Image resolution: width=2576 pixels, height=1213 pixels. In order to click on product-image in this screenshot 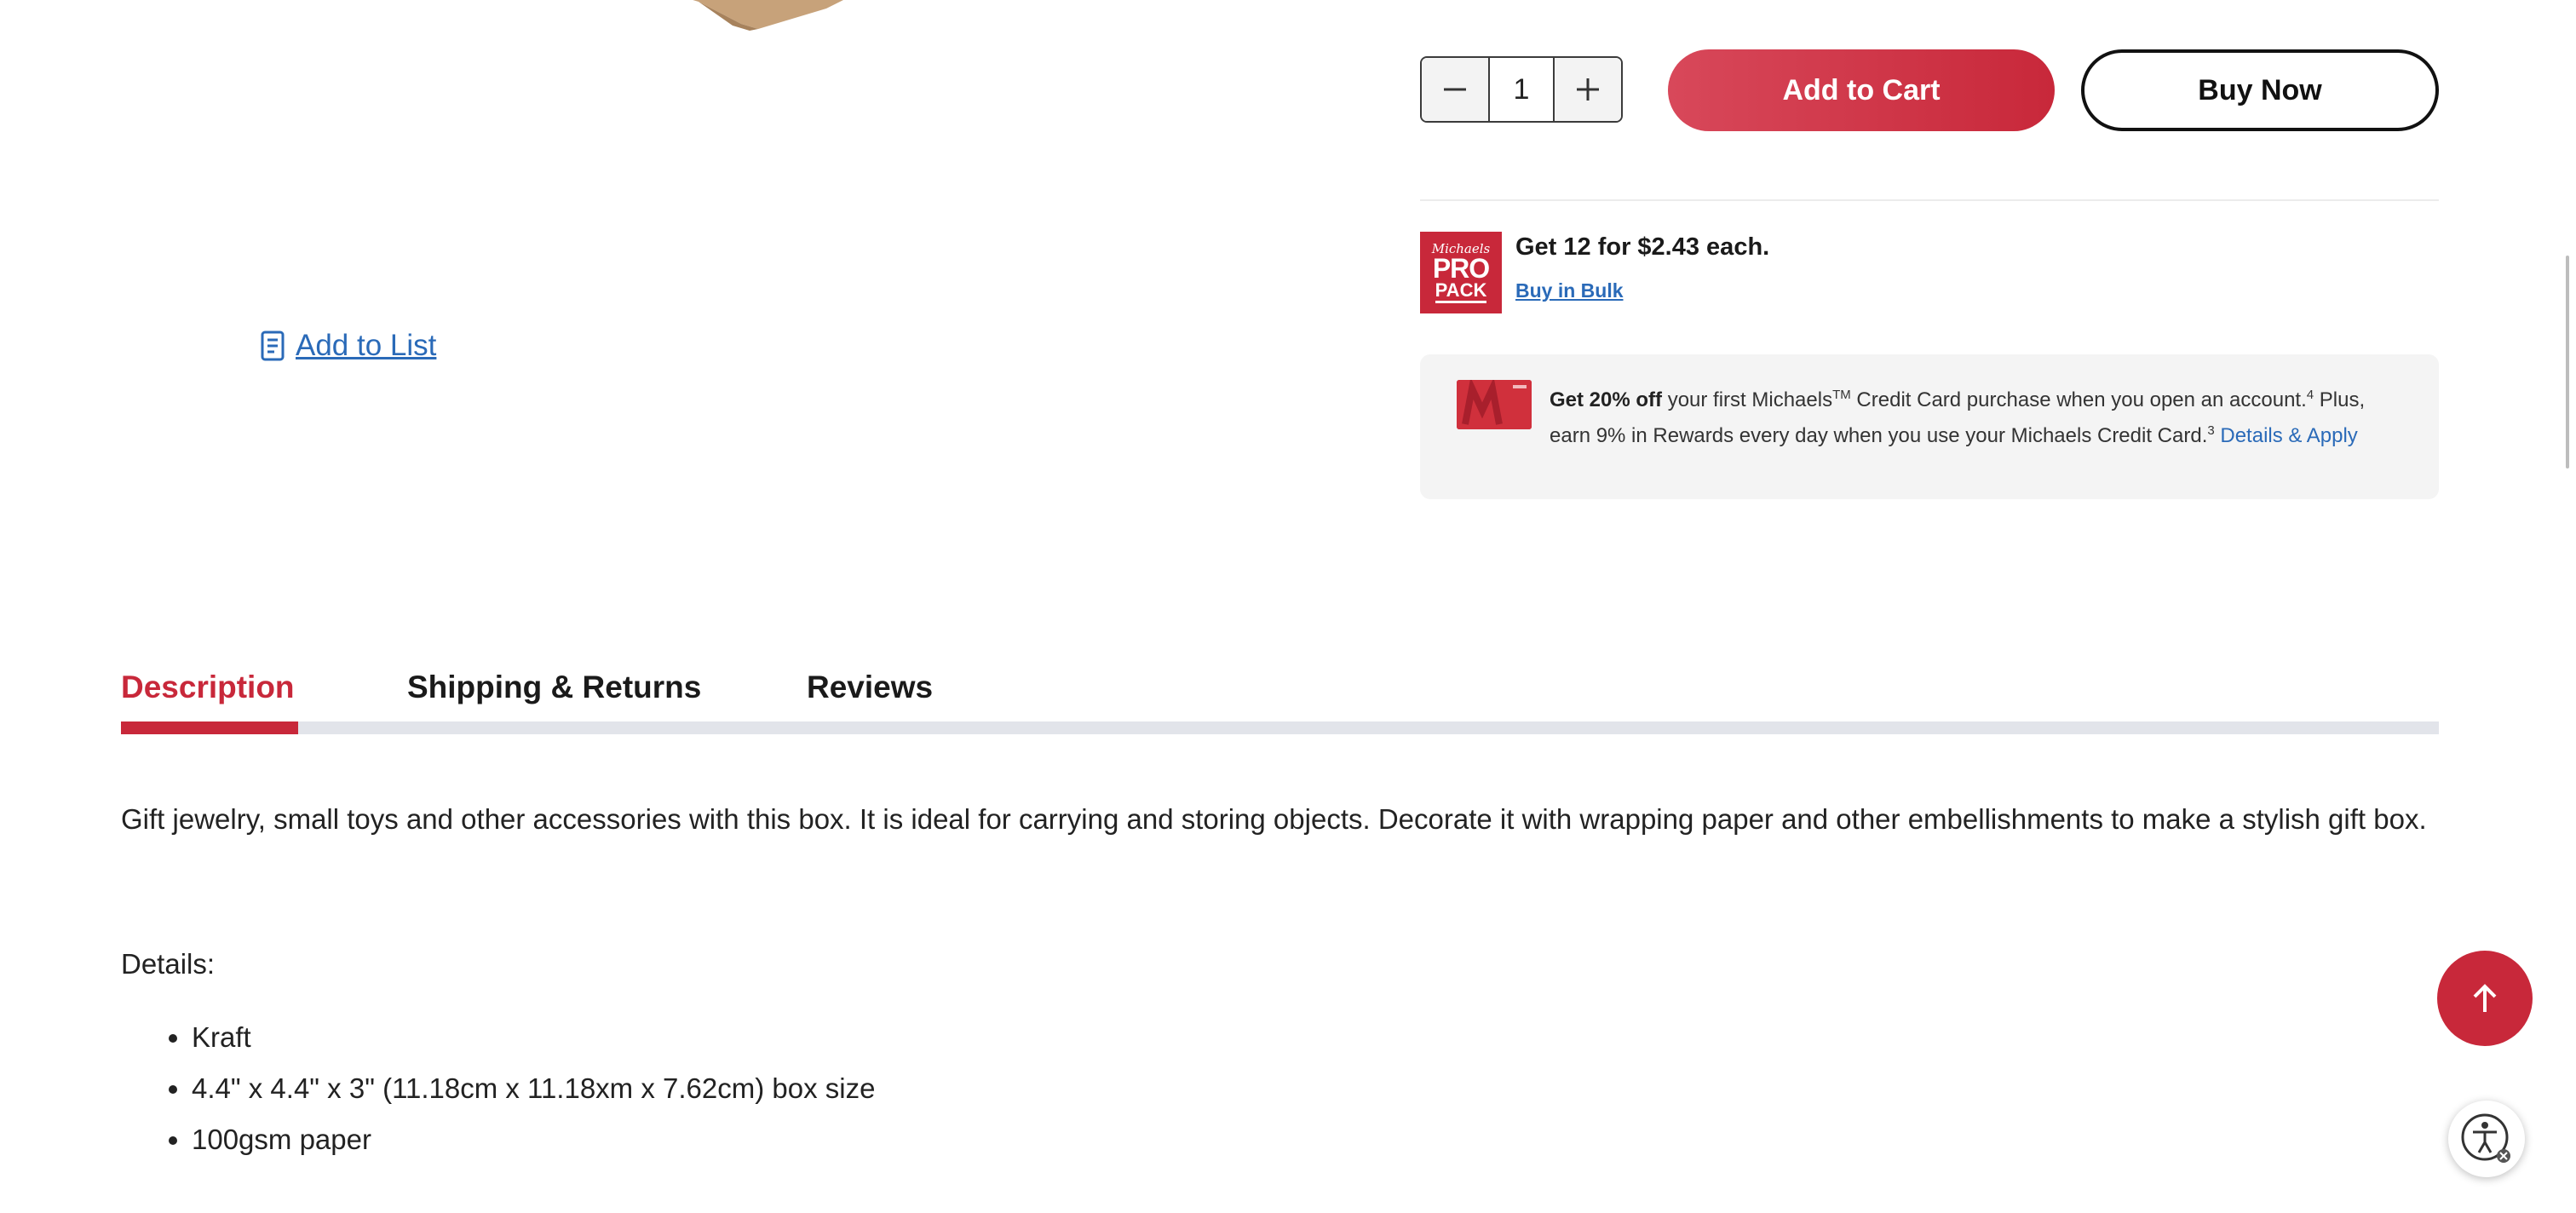, I will do `click(768, 15)`.